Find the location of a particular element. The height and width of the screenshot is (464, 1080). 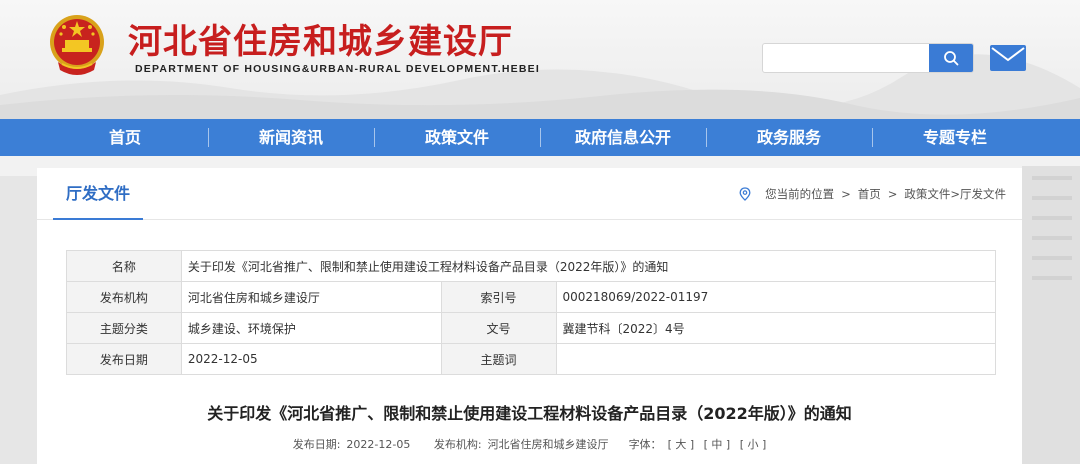

search-input is located at coordinates (846, 58).